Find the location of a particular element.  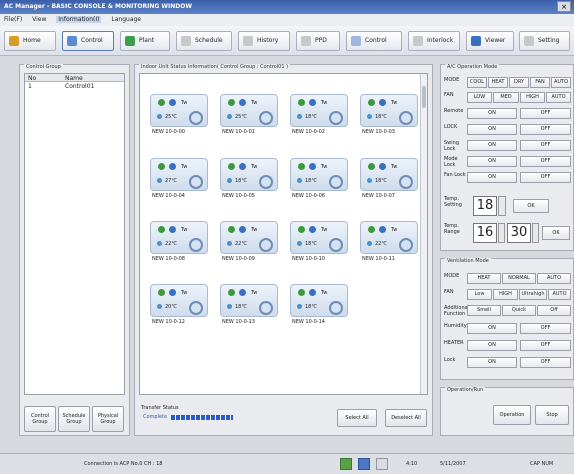

fan-high-button: HIGH is located at coordinates (532, 97).